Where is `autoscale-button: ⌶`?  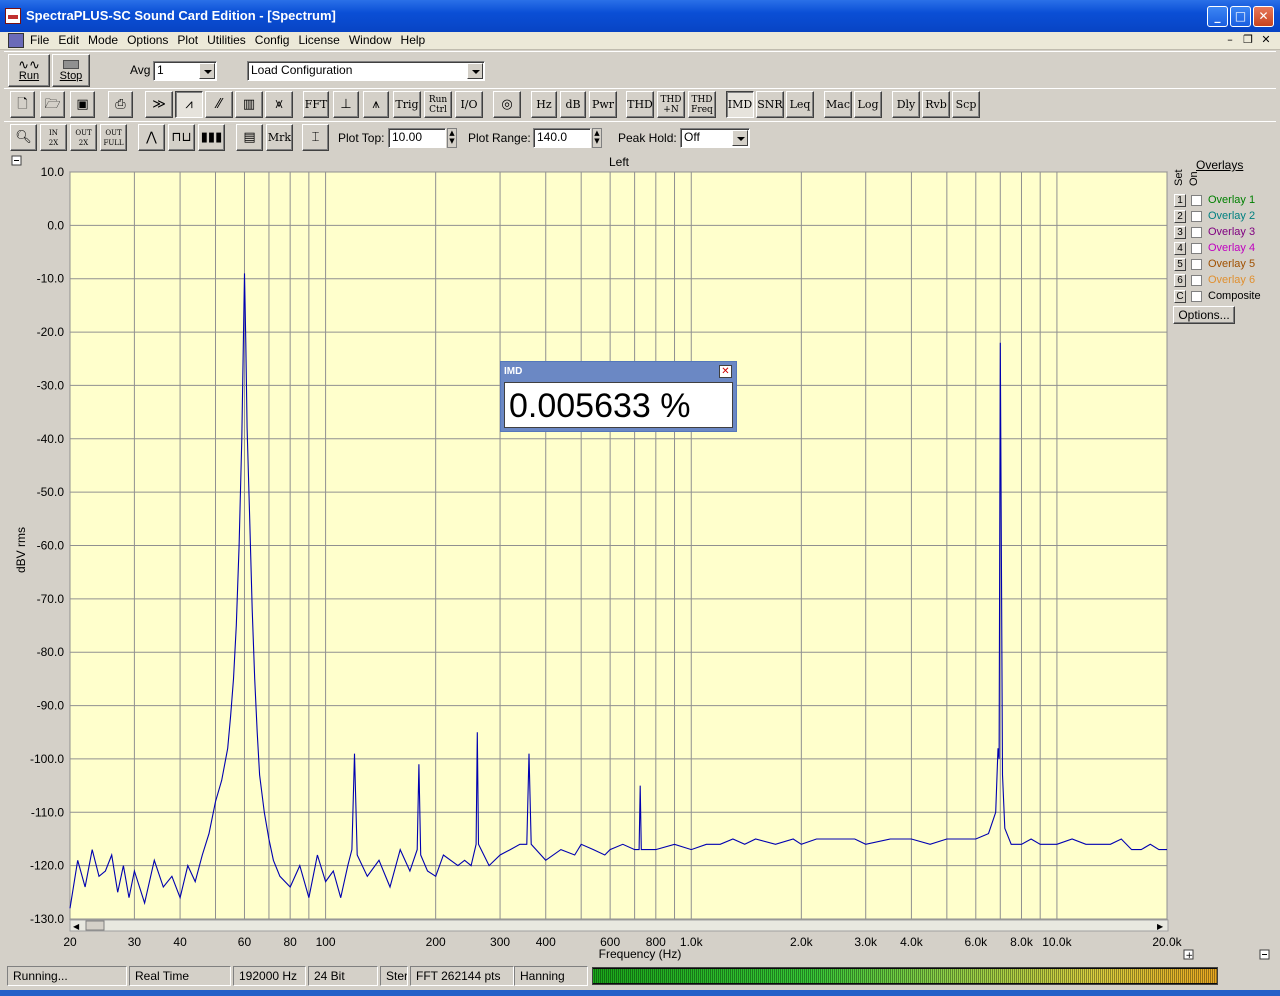 autoscale-button: ⌶ is located at coordinates (315, 137).